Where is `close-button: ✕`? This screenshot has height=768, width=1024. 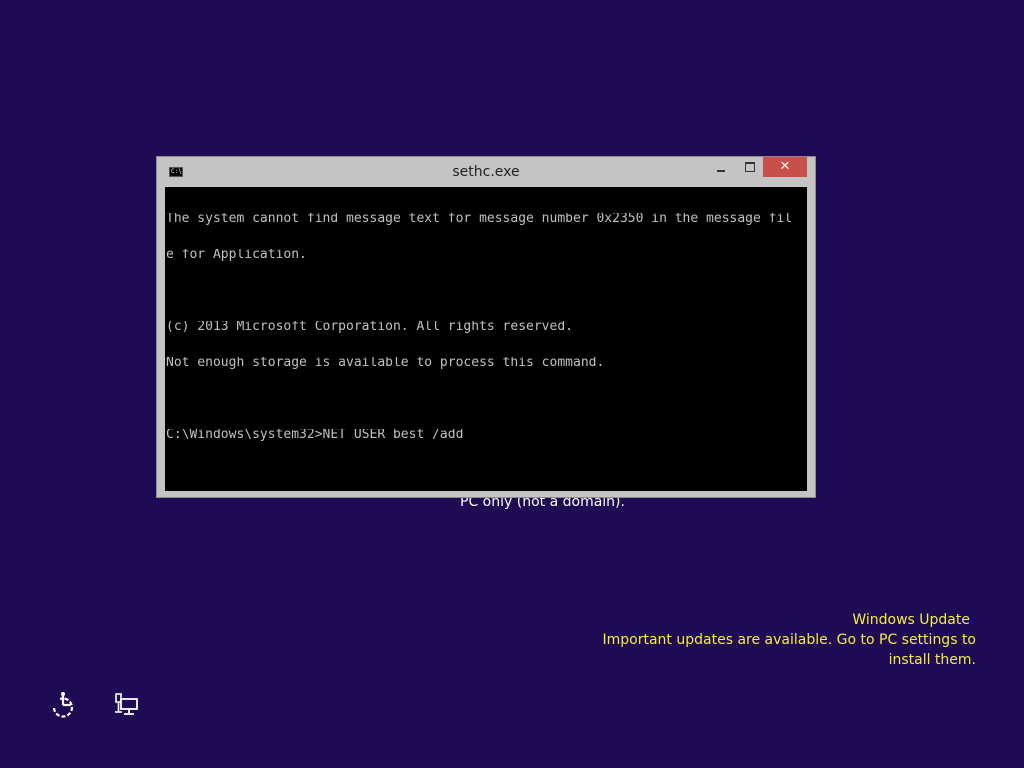 close-button: ✕ is located at coordinates (785, 167).